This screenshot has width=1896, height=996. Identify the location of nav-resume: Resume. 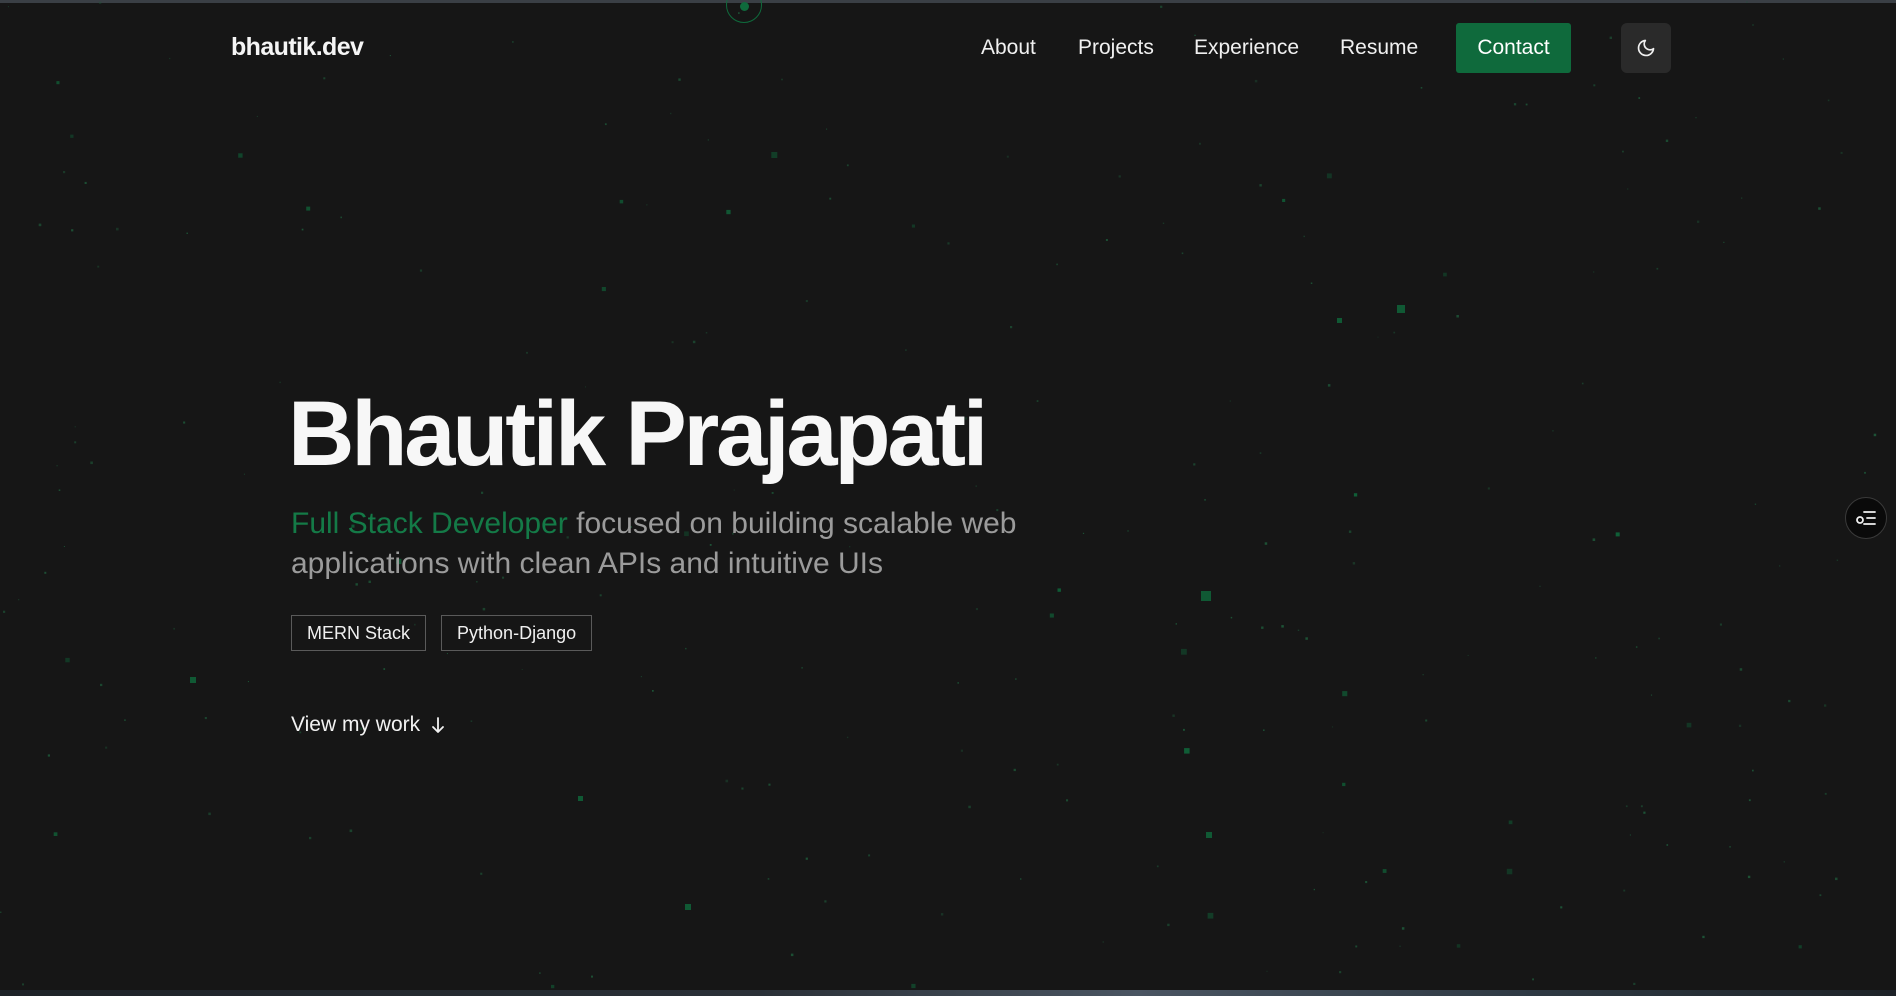
(1379, 48).